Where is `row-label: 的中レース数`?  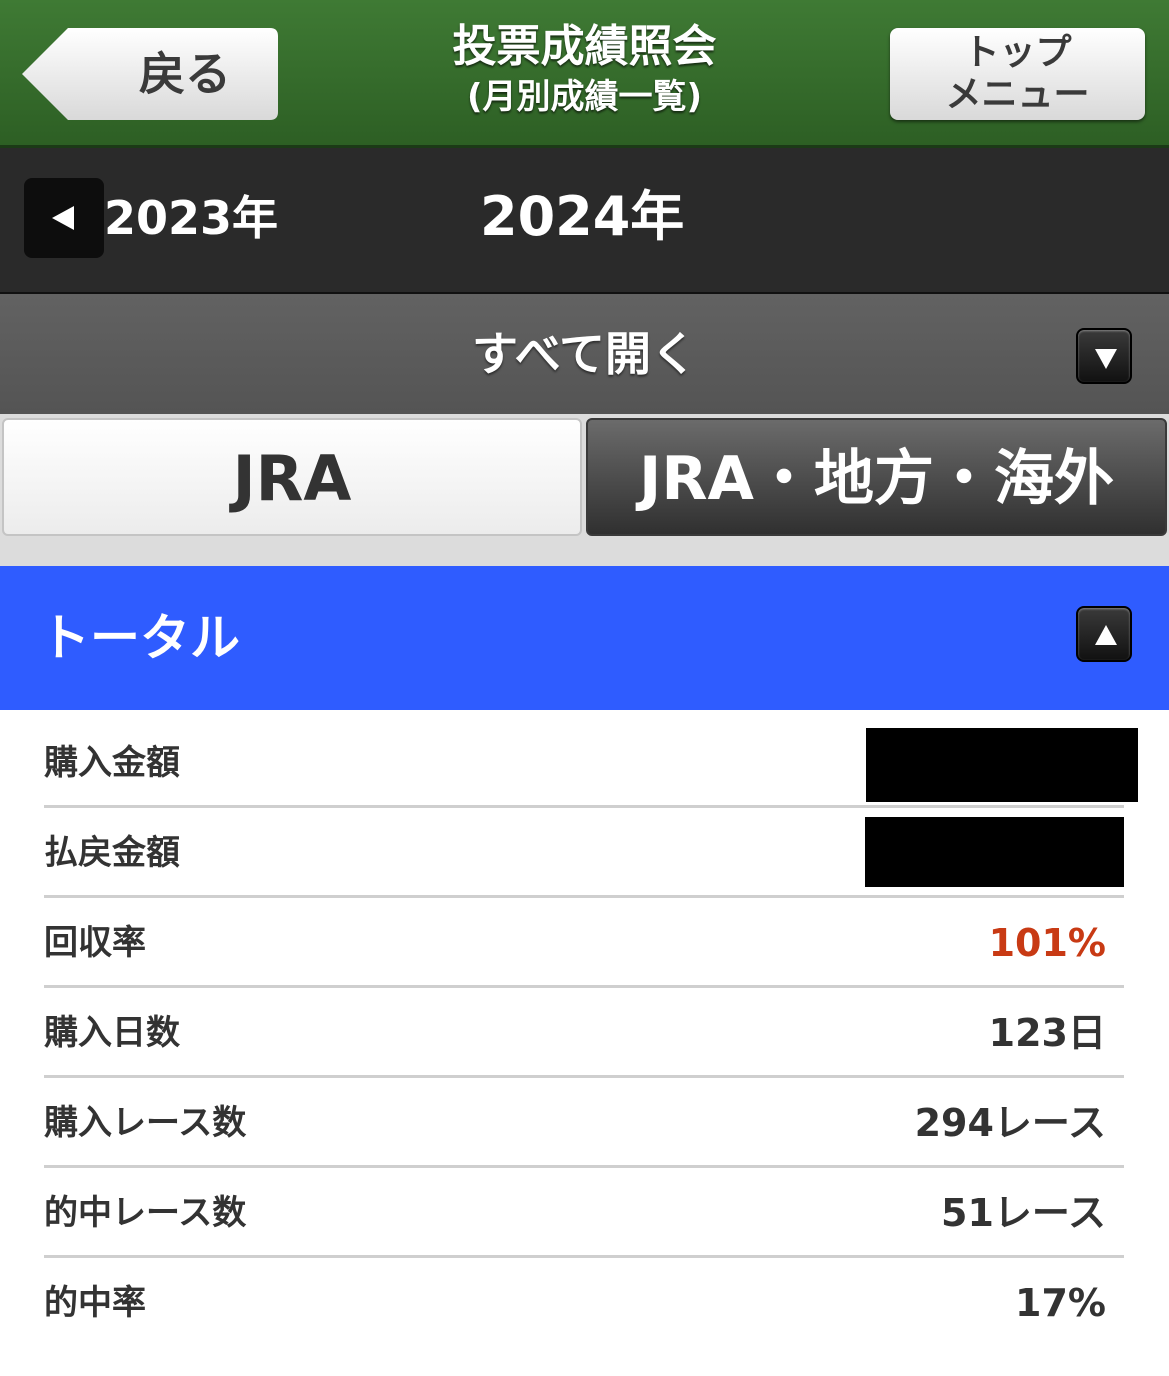
row-label: 的中レース数 is located at coordinates (145, 1213).